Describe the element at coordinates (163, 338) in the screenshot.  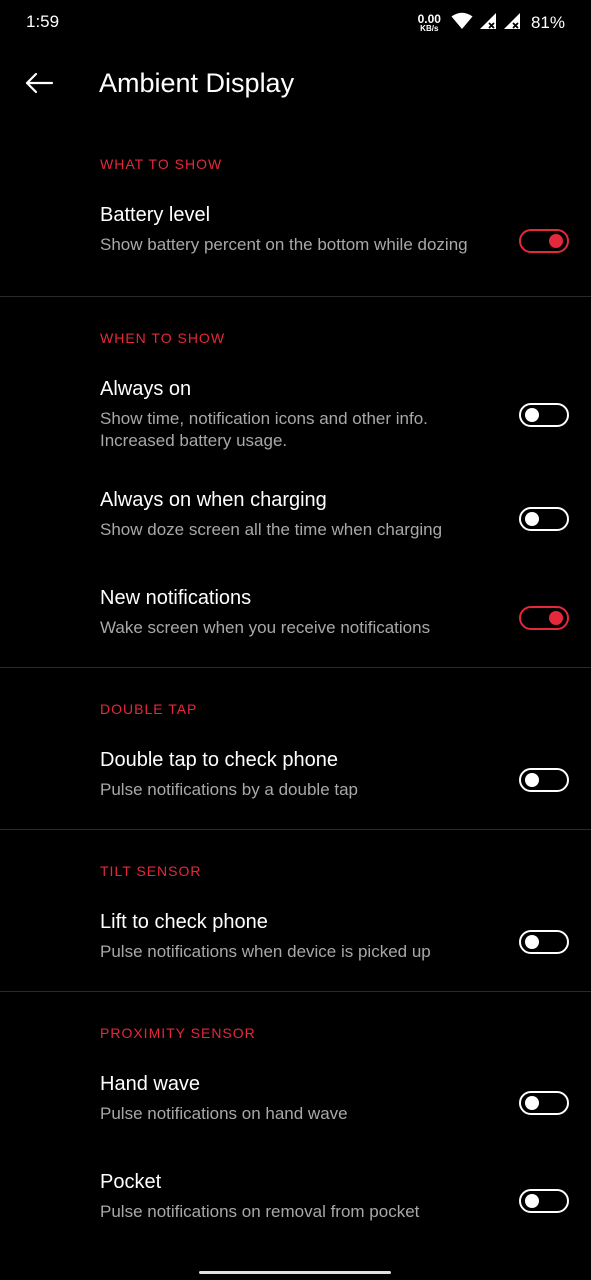
I see `section-header-when-to-show: WHEN TO SHOW` at that location.